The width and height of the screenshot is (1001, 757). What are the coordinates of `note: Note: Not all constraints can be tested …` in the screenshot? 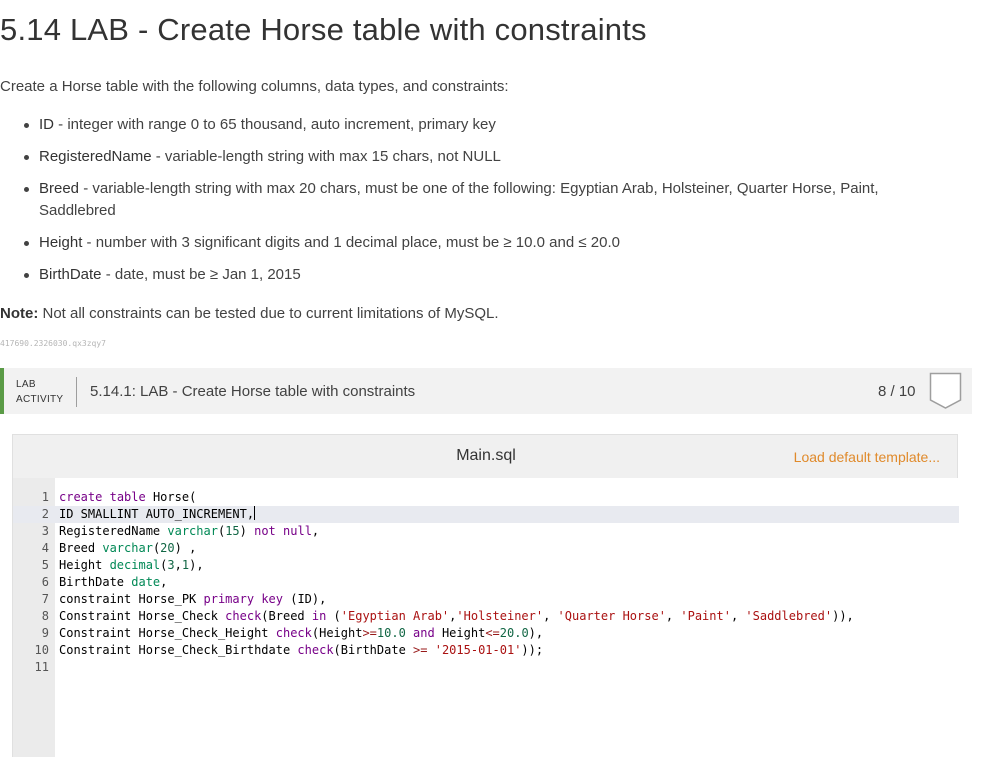 It's located at (249, 313).